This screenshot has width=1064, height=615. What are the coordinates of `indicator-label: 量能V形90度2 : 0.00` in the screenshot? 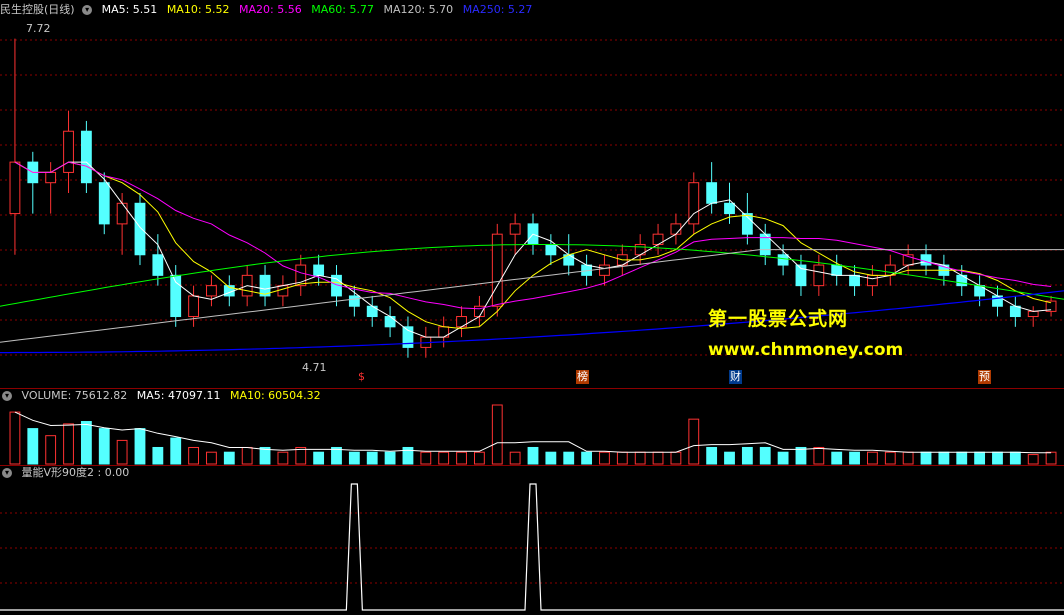 It's located at (75, 472).